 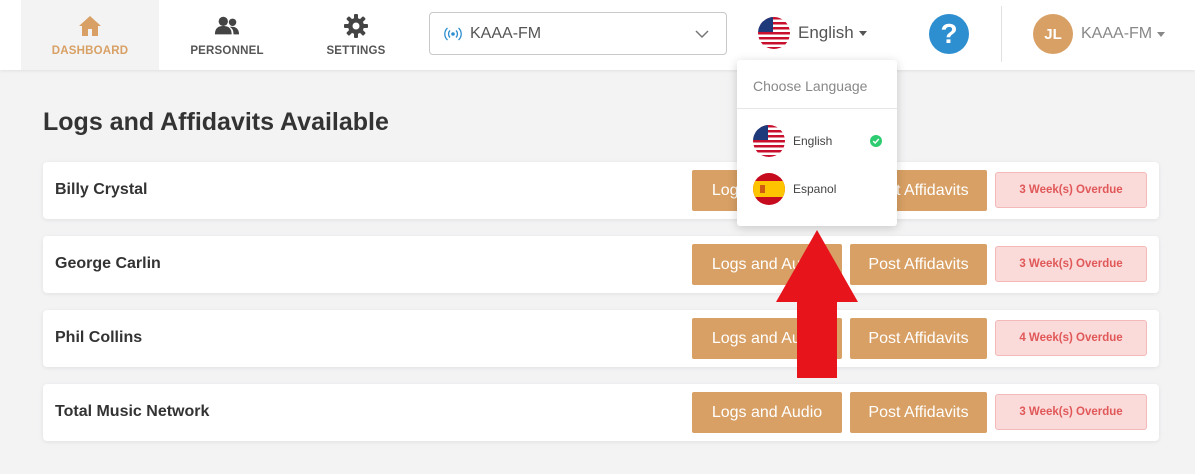 What do you see at coordinates (1071, 338) in the screenshot?
I see `status-badge: 4 Week(s) Overdue` at bounding box center [1071, 338].